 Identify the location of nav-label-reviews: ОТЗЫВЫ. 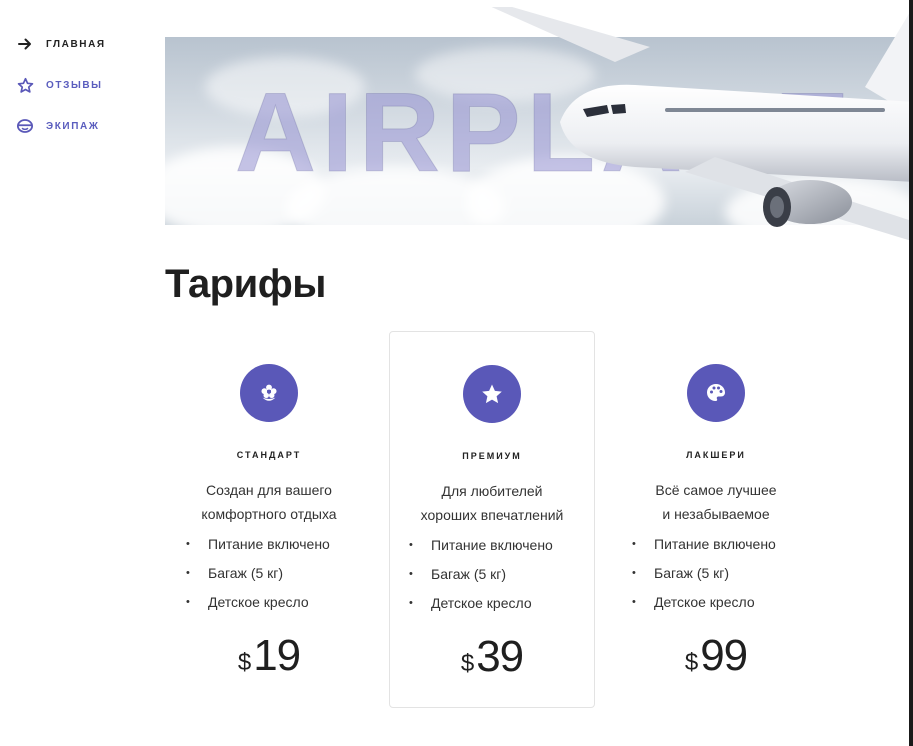
(74, 85).